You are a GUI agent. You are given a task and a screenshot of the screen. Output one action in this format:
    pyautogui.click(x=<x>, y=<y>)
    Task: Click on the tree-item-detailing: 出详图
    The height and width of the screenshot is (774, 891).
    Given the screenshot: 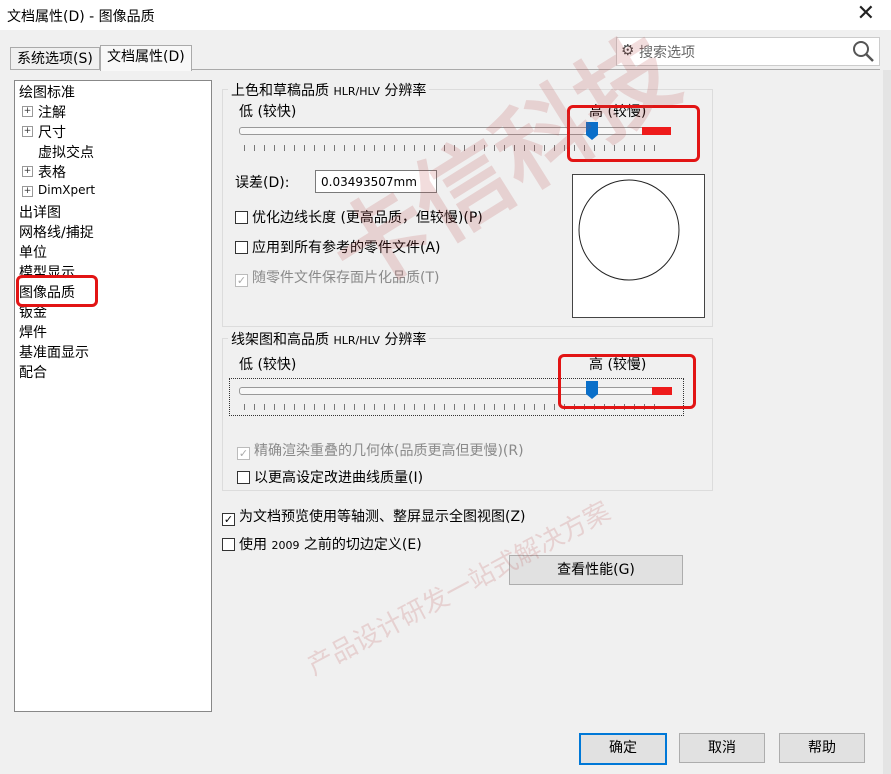 What is the action you would take?
    pyautogui.click(x=40, y=212)
    